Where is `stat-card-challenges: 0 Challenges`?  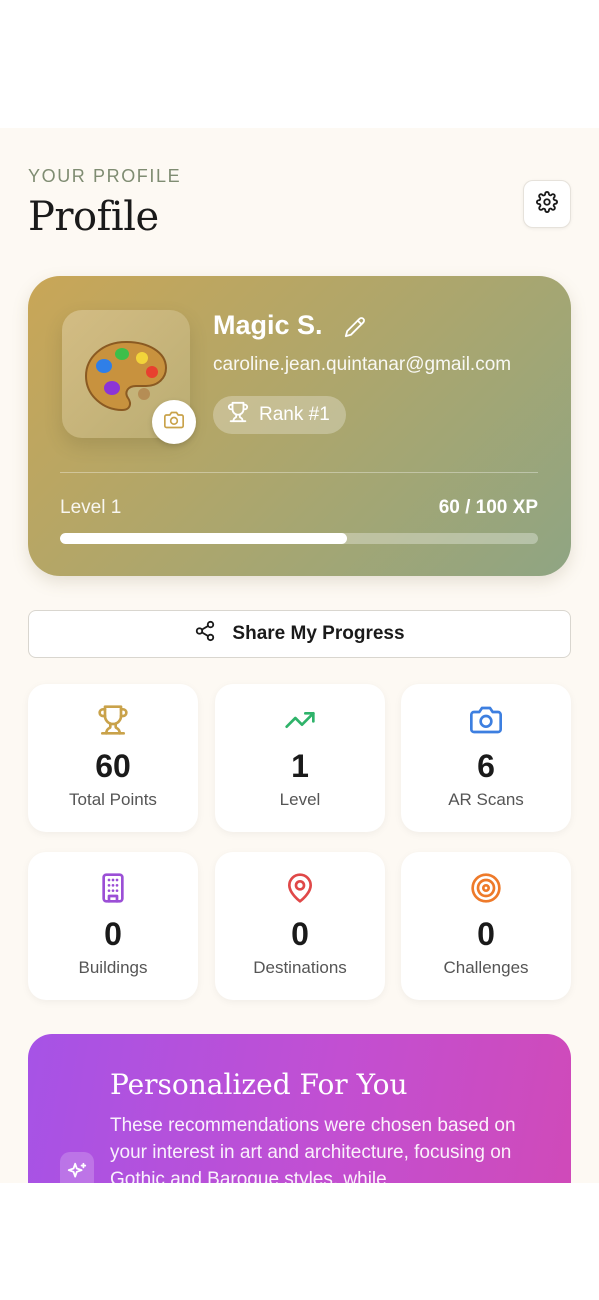
stat-card-challenges: 0 Challenges is located at coordinates (486, 926).